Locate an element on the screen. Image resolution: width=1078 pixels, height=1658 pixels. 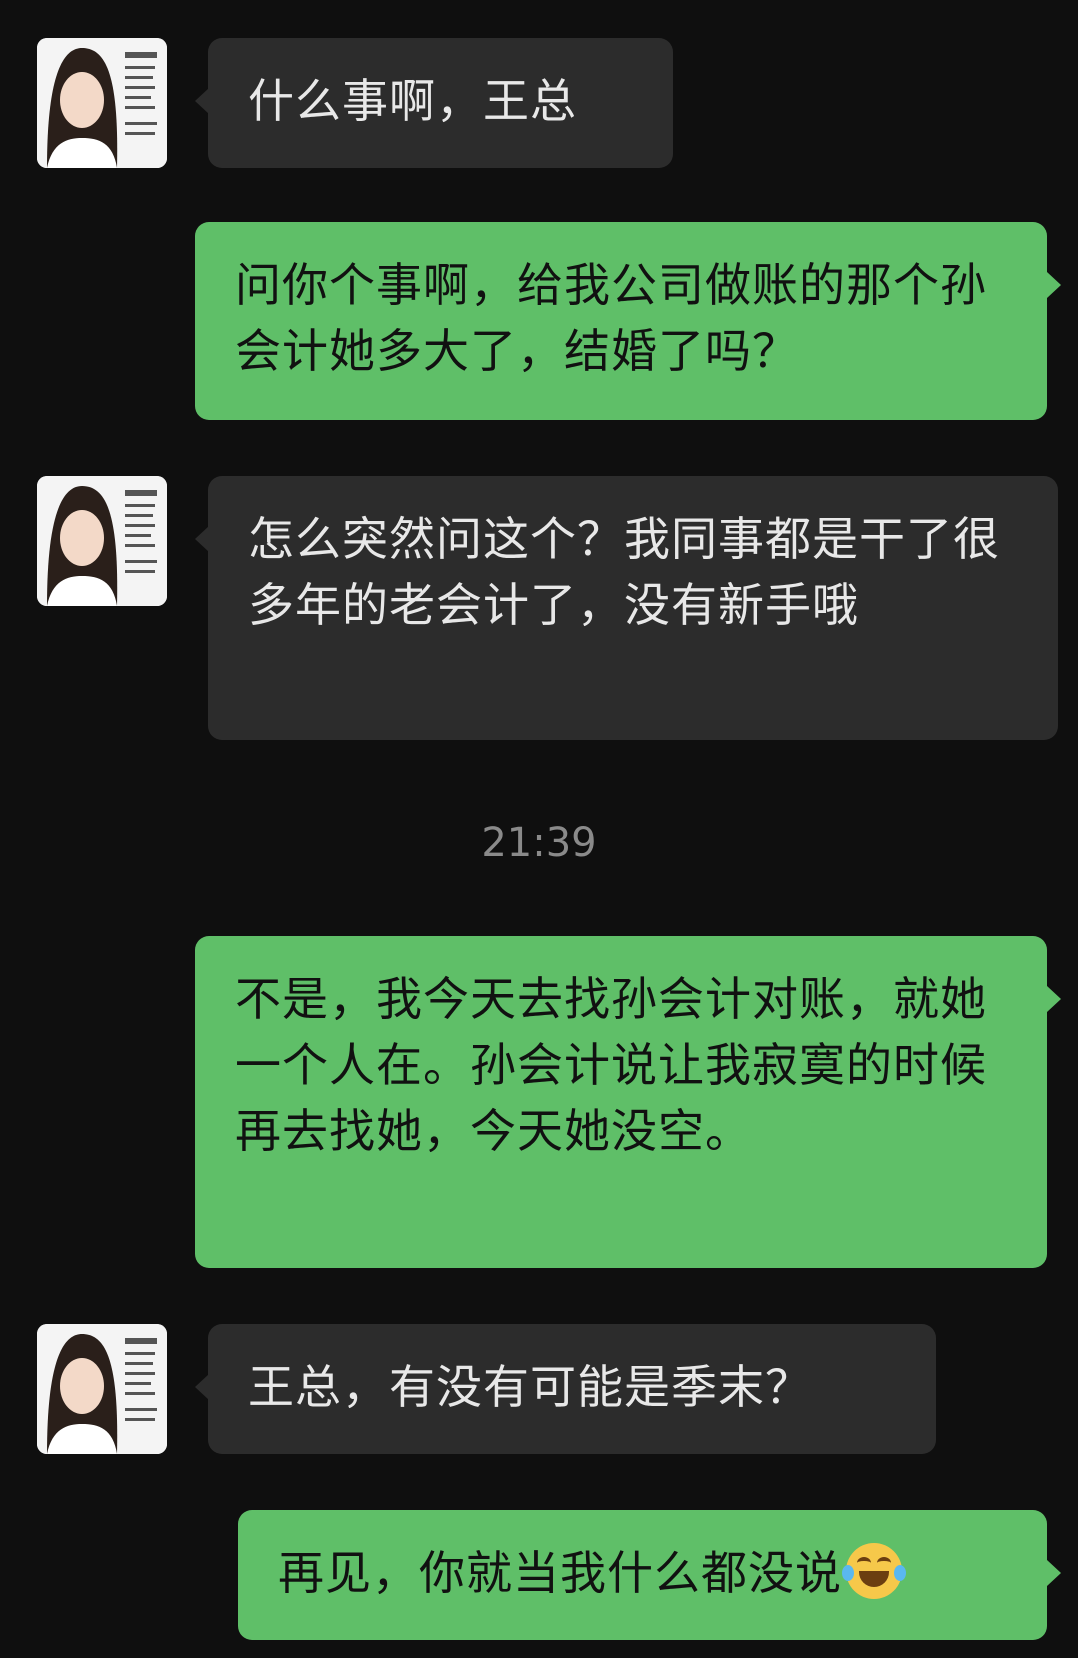
timestamp: 21:39 is located at coordinates (539, 843).